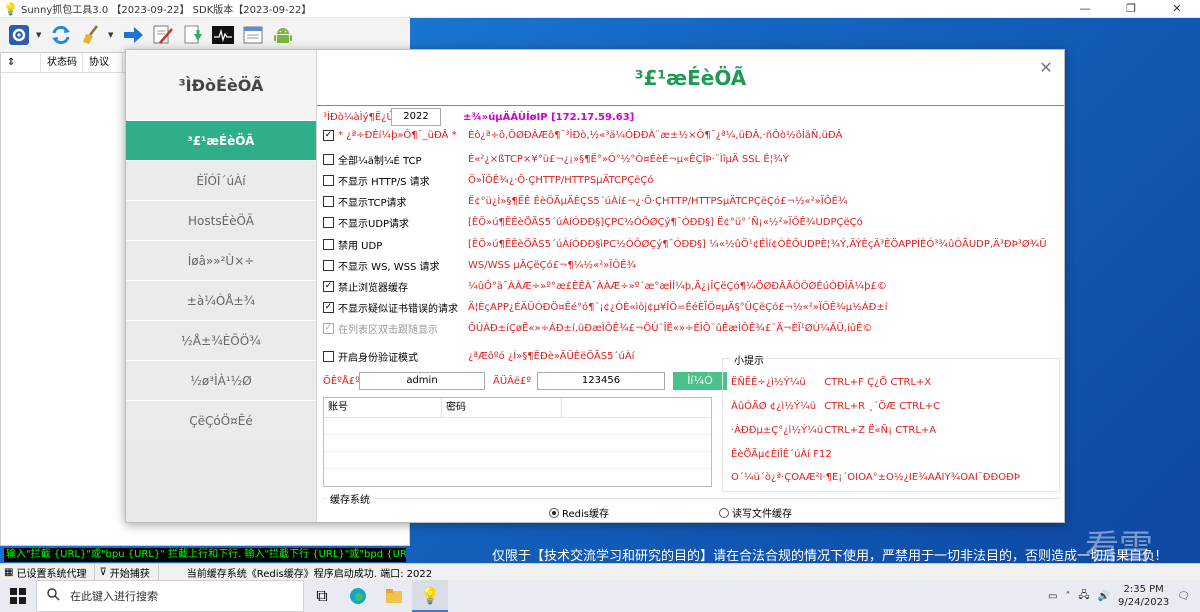  I want to click on nav-hosts: HostsÉèÖÃ, so click(221, 220).